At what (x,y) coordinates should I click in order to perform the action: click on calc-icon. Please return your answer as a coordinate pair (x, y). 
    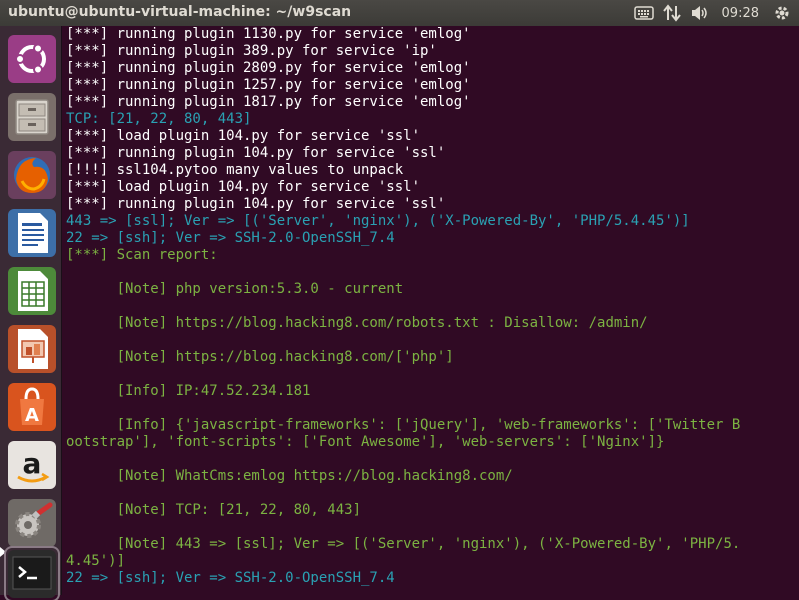
    Looking at the image, I should click on (32, 291).